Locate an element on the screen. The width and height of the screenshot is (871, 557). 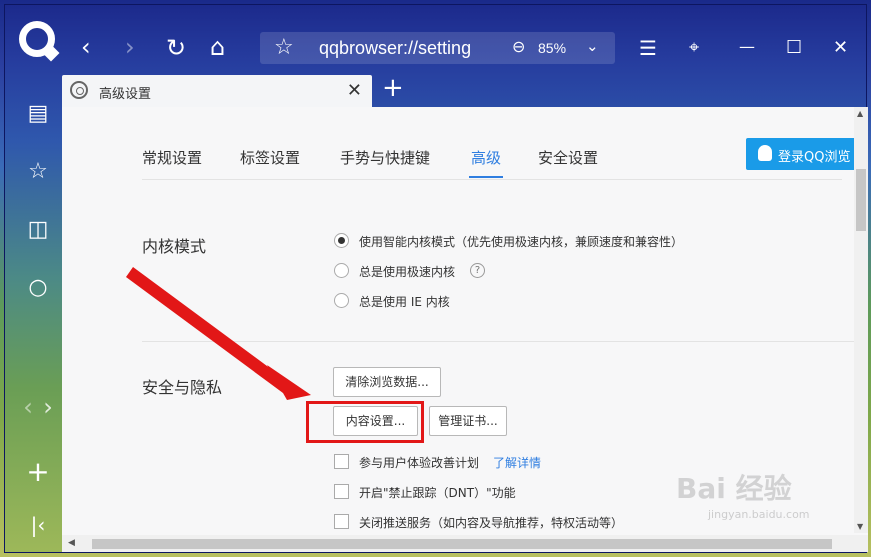
radio-ie-kernel is located at coordinates (341, 300).